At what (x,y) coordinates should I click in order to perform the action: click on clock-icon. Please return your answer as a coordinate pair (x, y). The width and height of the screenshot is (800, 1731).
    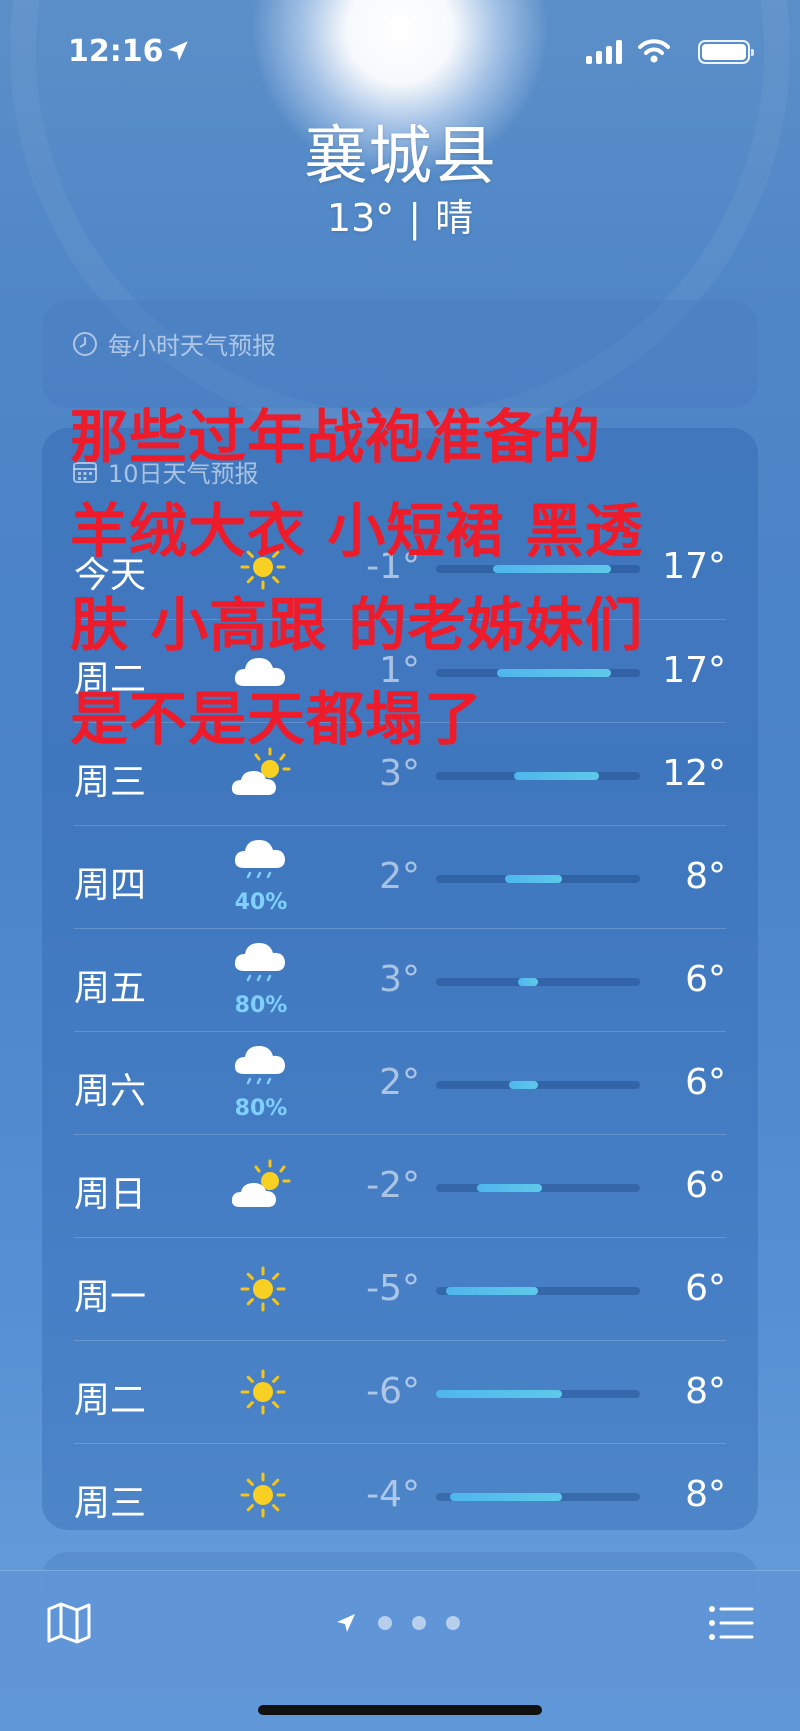
    Looking at the image, I should click on (85, 343).